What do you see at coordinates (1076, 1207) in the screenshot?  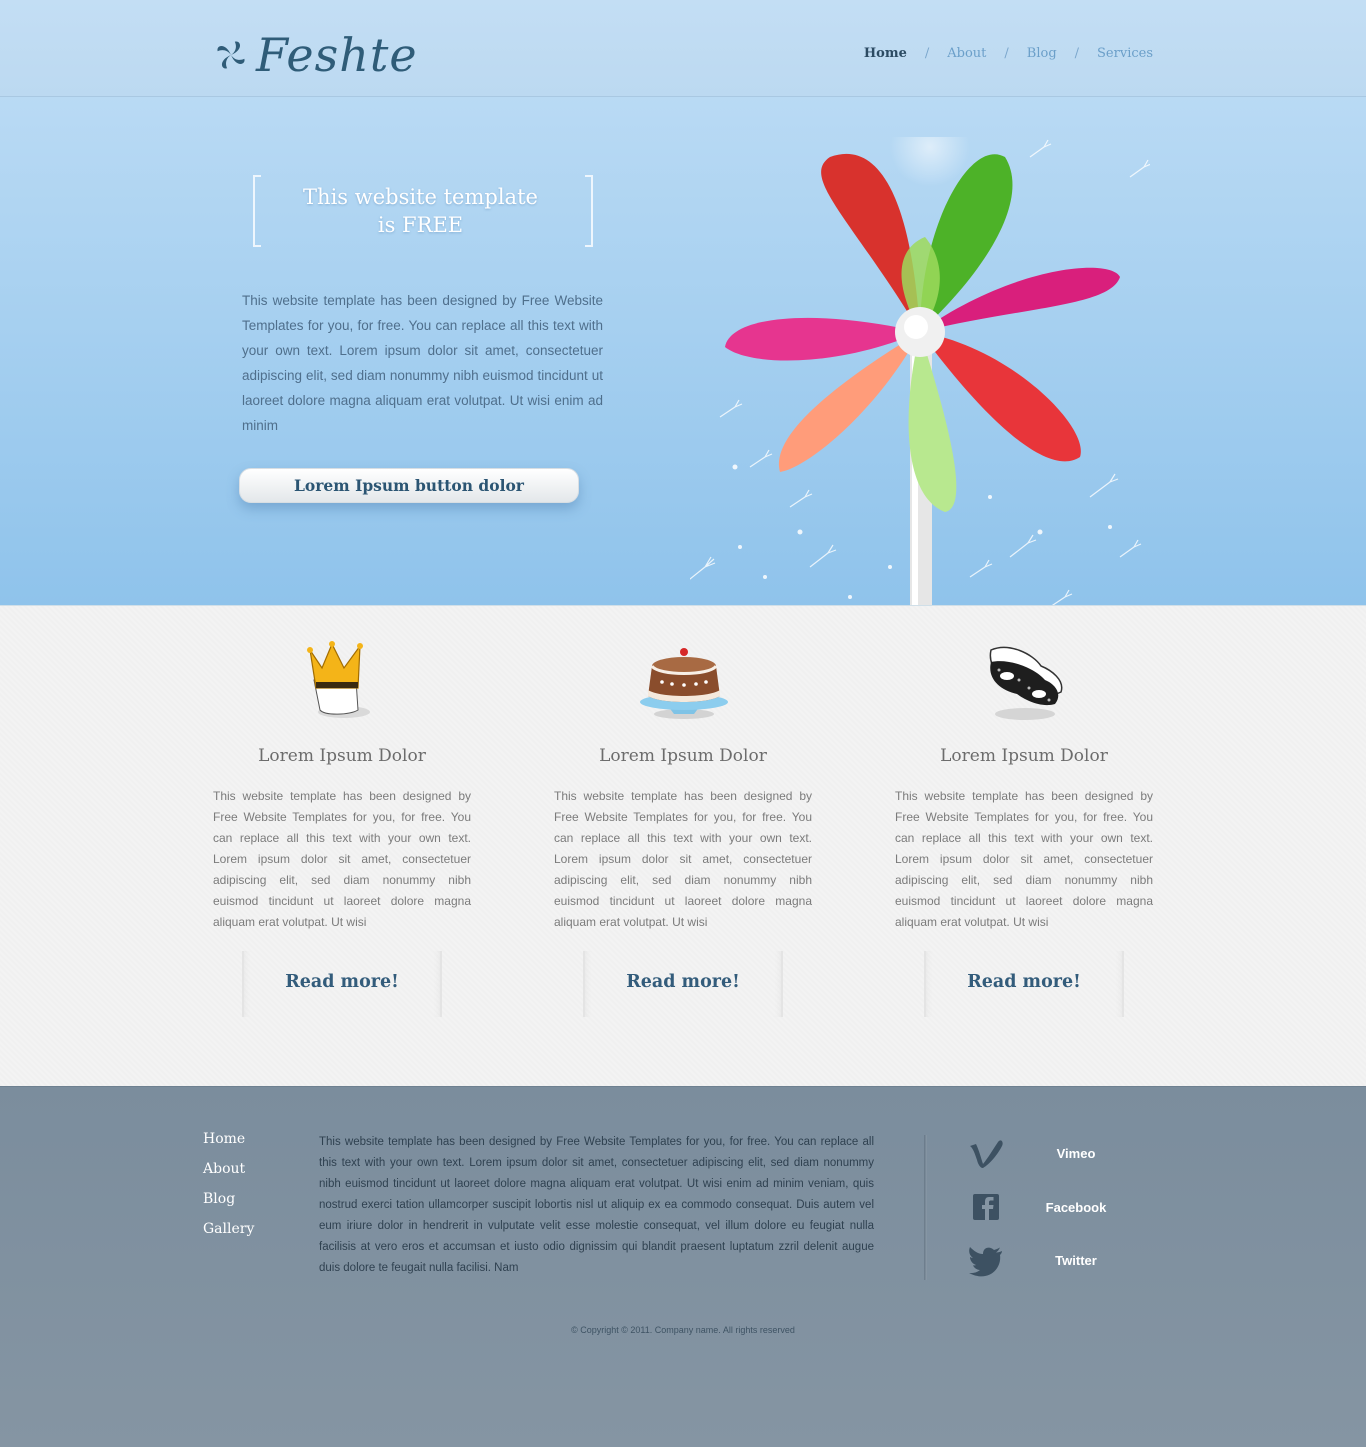 I see `social-label: Facebook` at bounding box center [1076, 1207].